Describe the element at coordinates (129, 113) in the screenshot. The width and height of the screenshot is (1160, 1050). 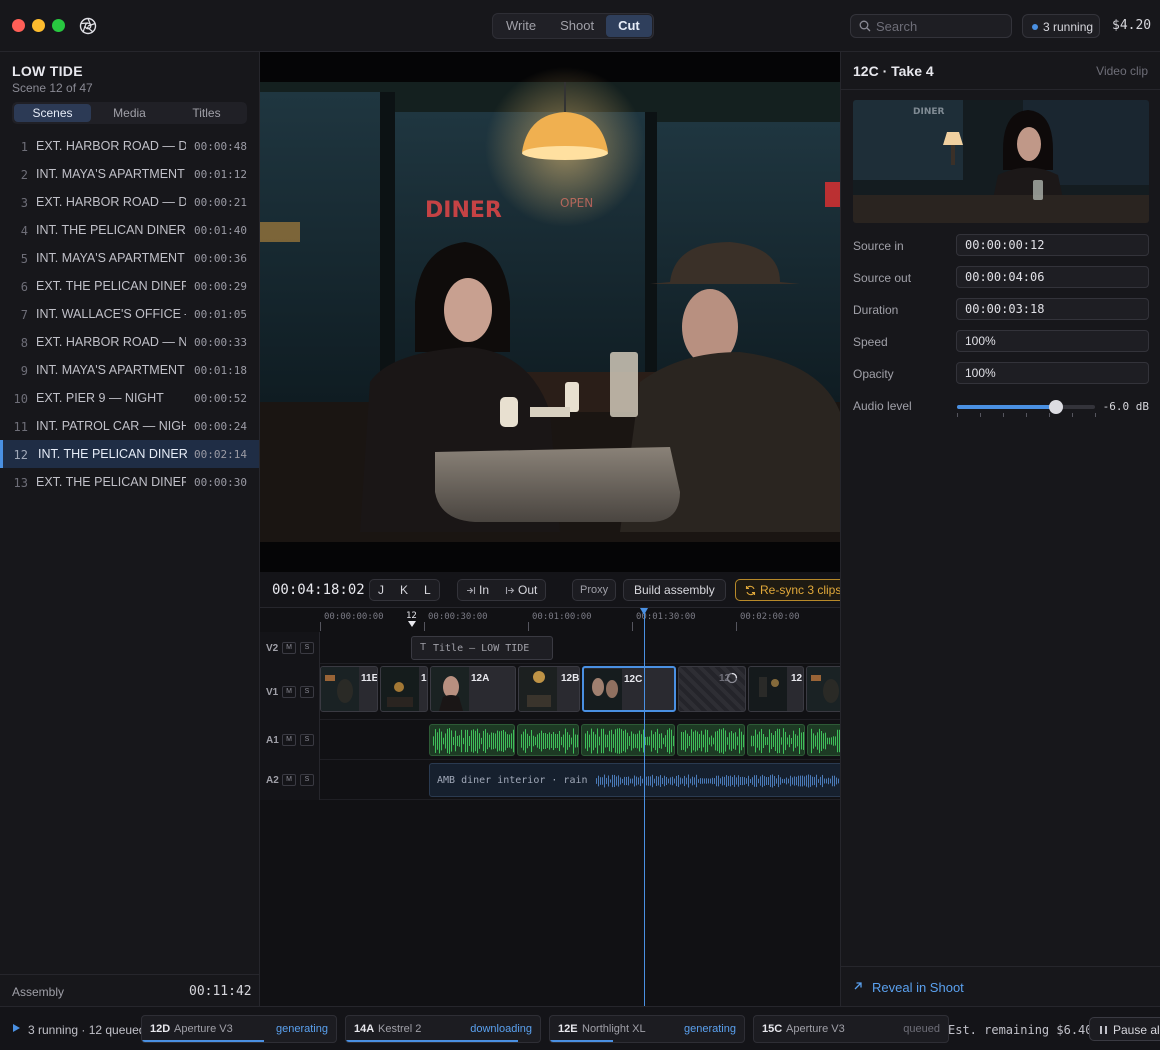
I see `tab-media: Media` at that location.